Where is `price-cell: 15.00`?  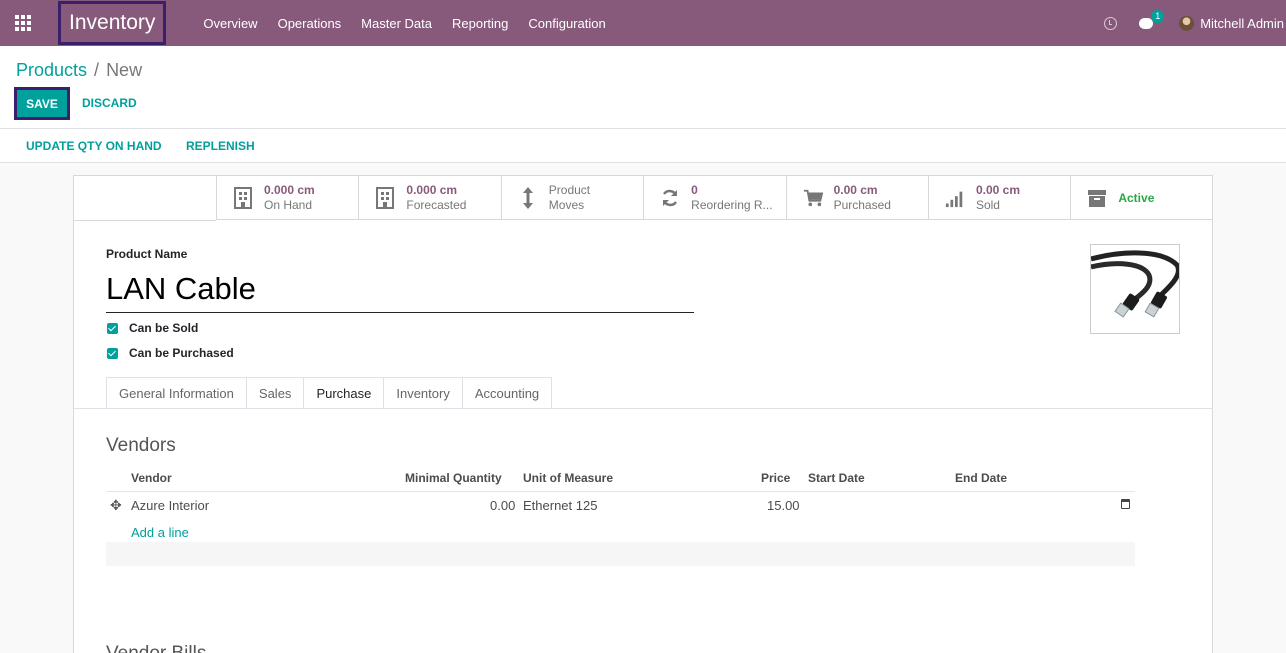 price-cell: 15.00 is located at coordinates (783, 505).